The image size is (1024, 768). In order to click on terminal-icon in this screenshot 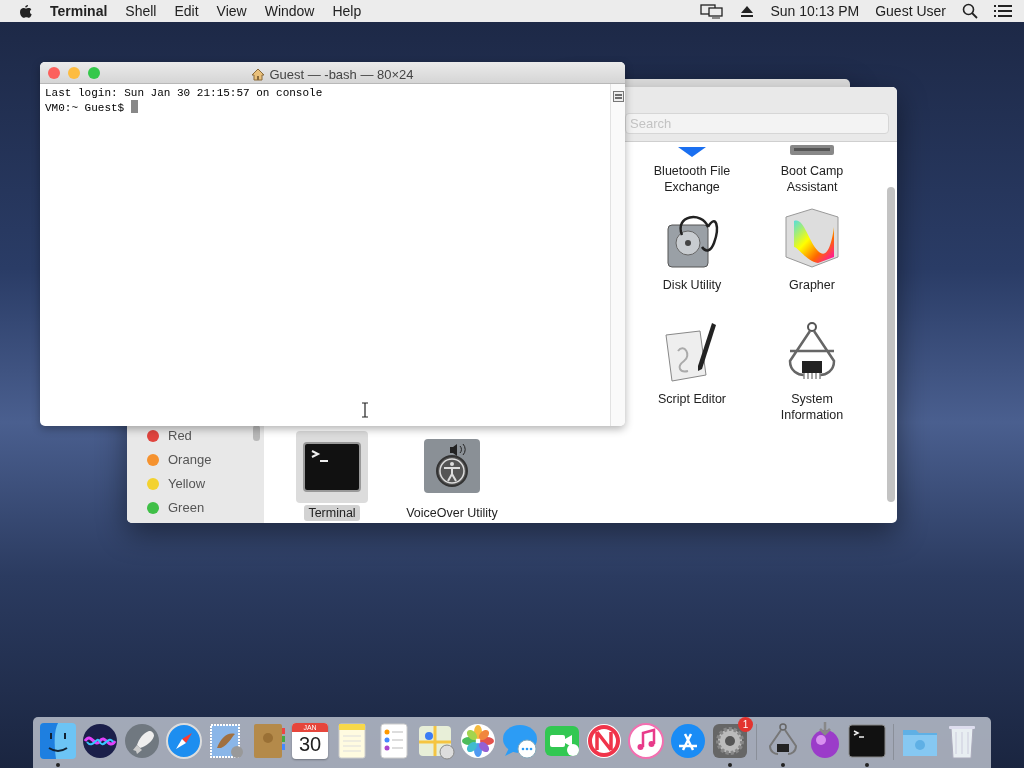, I will do `click(867, 741)`.